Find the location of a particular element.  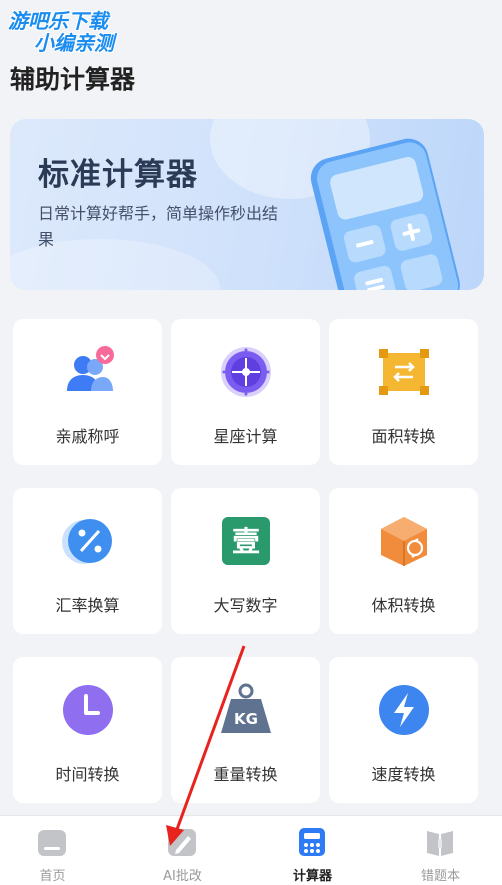

tool-label: 汇率换算 is located at coordinates (87, 605).